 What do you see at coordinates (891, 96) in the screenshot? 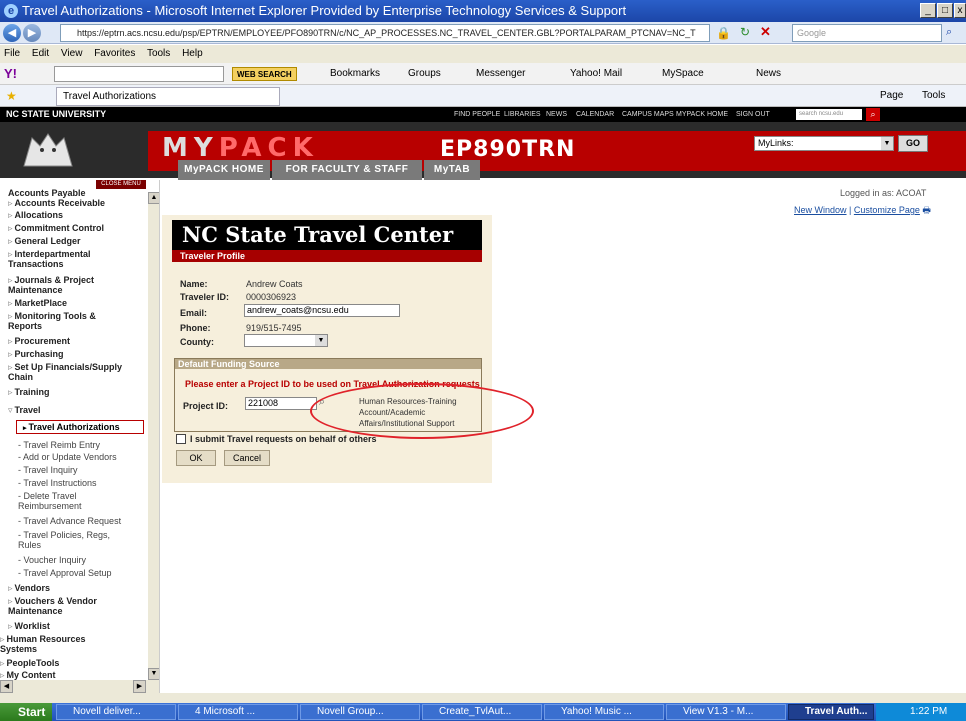
I see `page-menu: Page` at bounding box center [891, 96].